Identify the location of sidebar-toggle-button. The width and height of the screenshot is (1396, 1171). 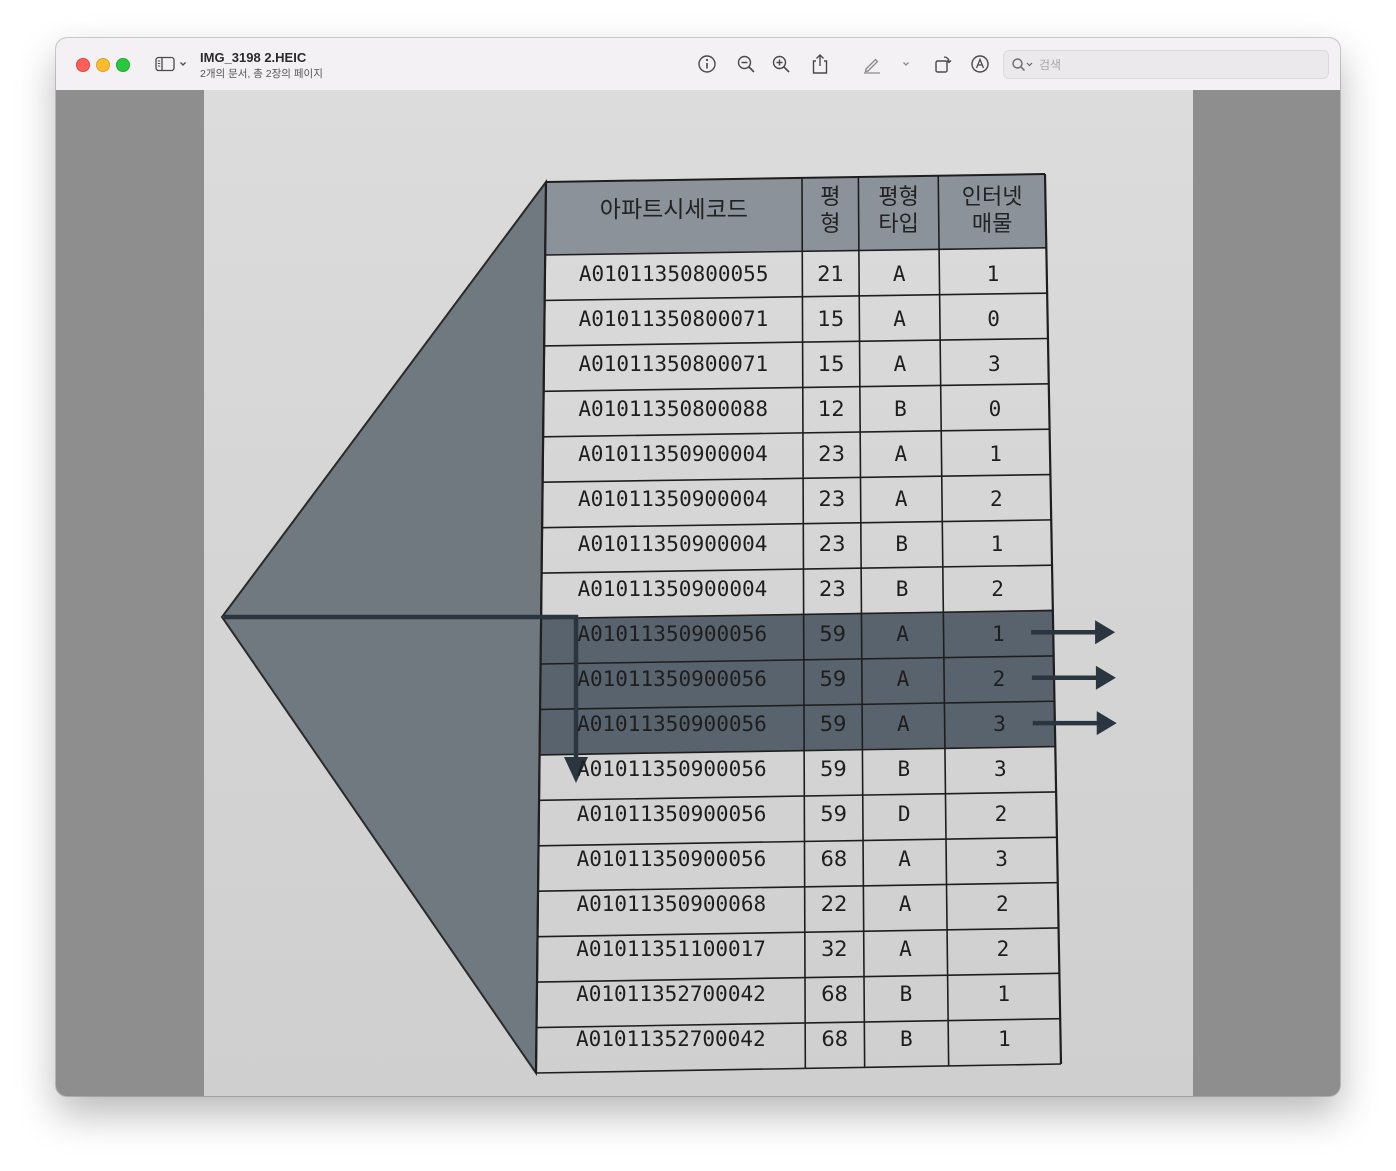
(171, 64).